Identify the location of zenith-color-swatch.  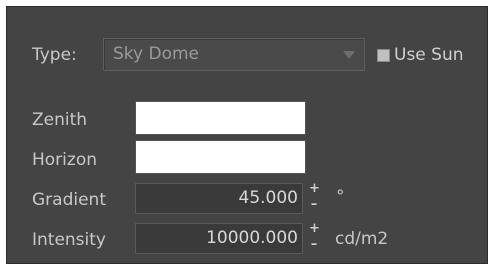
(220, 118).